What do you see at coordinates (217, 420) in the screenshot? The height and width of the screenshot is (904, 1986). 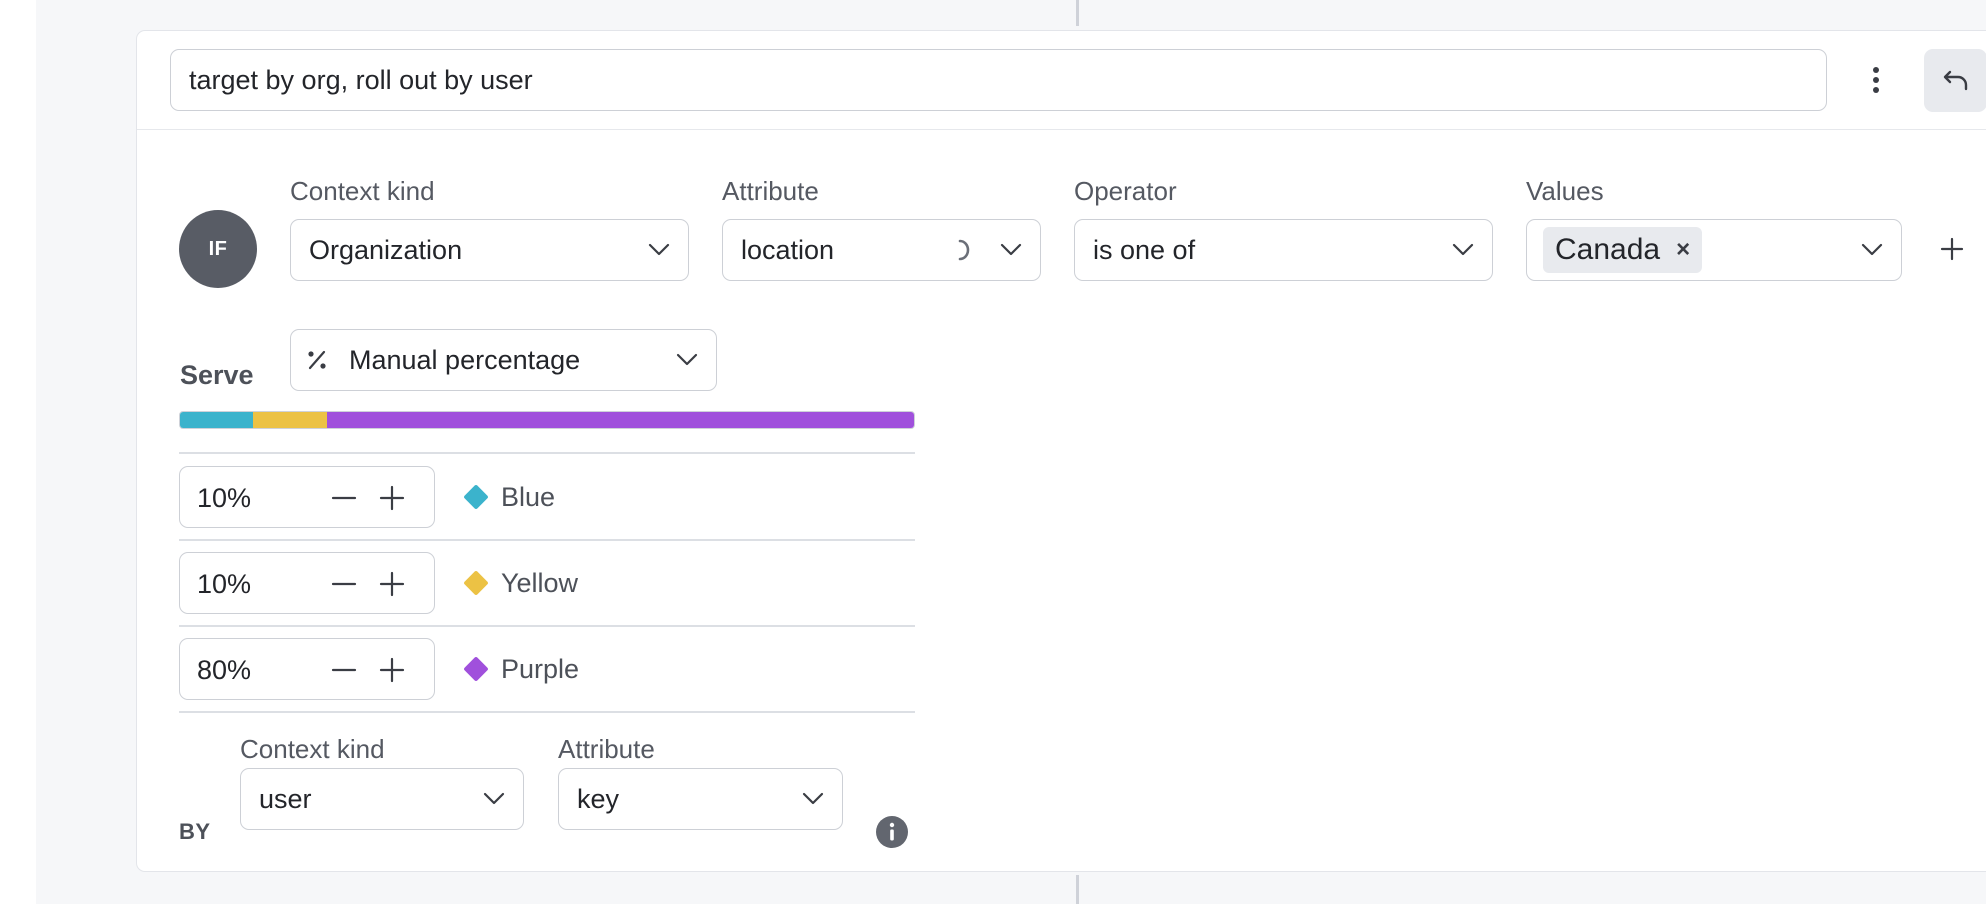 I see `rollout-segment-blue` at bounding box center [217, 420].